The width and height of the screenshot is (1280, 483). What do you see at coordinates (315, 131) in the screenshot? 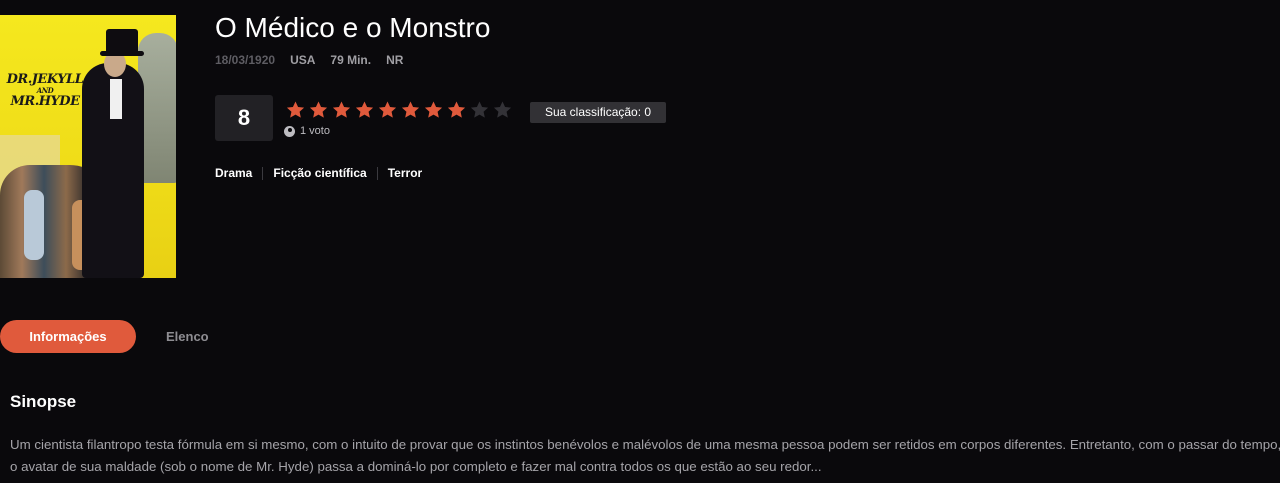
I see `vote-count-label: 1 voto` at bounding box center [315, 131].